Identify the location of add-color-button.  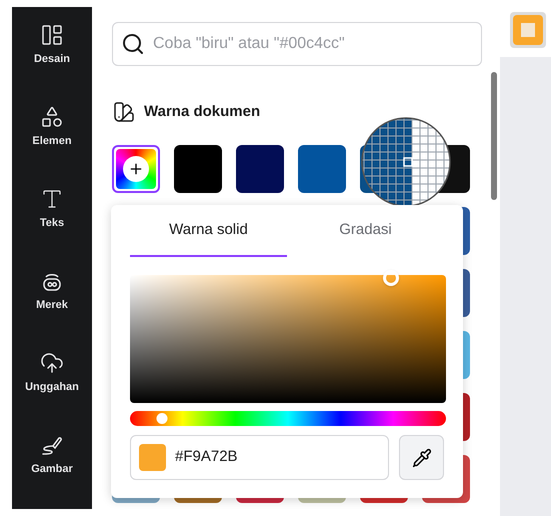
(136, 169).